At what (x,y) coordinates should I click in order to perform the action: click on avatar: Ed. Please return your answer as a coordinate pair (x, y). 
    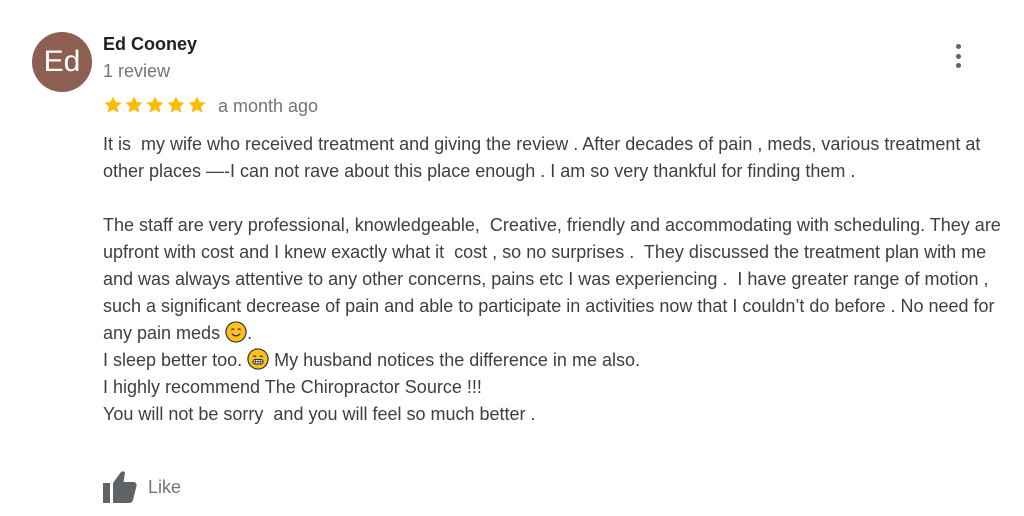
    Looking at the image, I should click on (62, 62).